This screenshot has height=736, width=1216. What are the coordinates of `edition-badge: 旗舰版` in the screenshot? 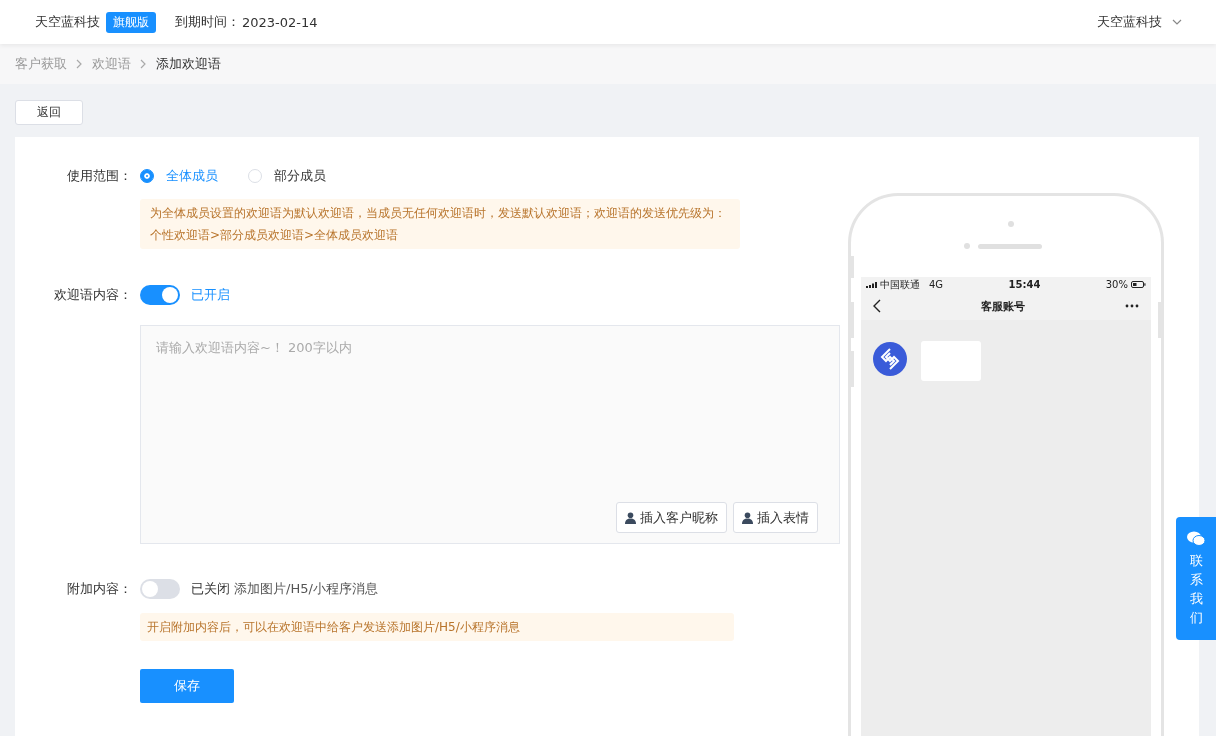 It's located at (131, 22).